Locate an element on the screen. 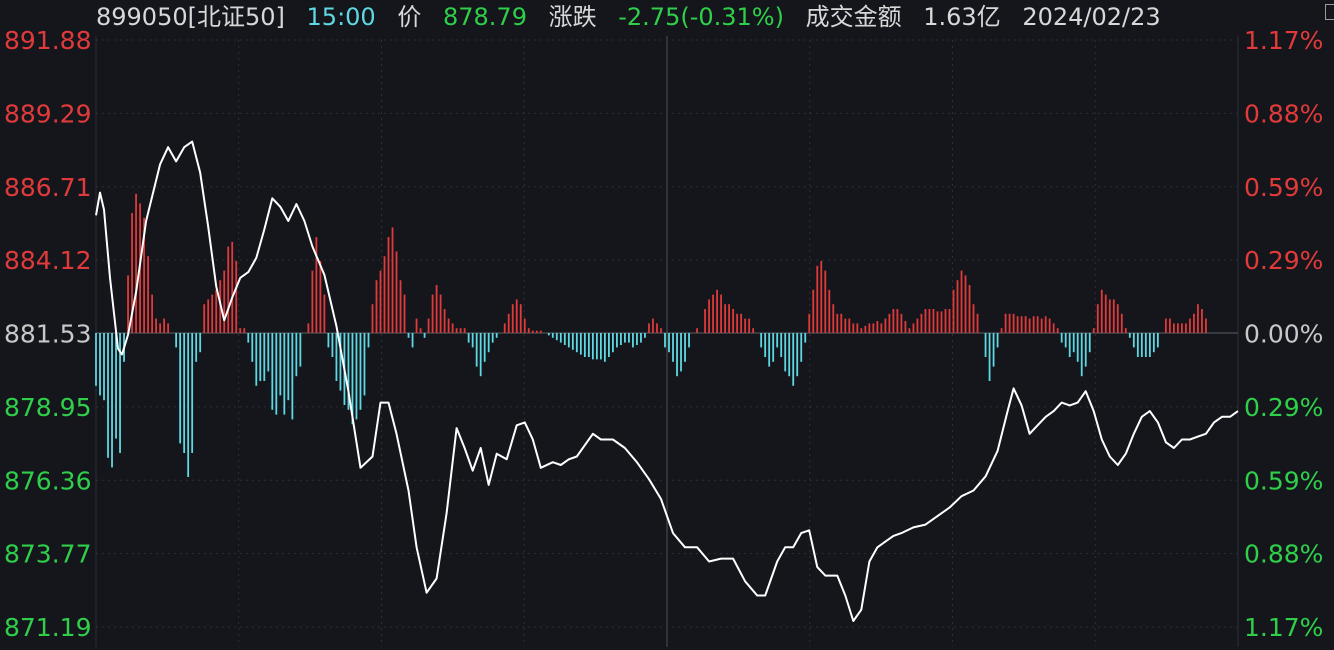 The image size is (1334, 650). left-tick-label: 881.53 is located at coordinates (47, 334).